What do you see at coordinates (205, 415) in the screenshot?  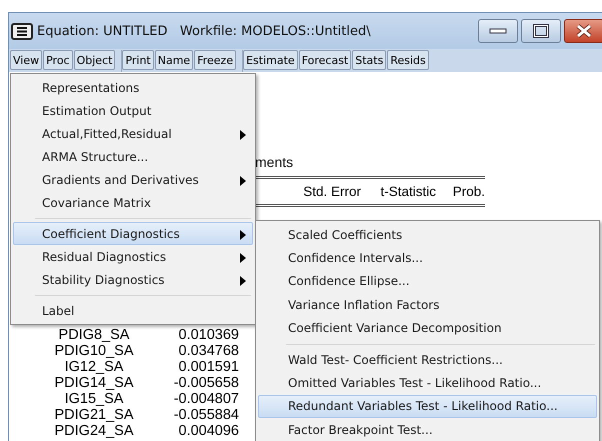 I see `table-cell-text: -0.055884` at bounding box center [205, 415].